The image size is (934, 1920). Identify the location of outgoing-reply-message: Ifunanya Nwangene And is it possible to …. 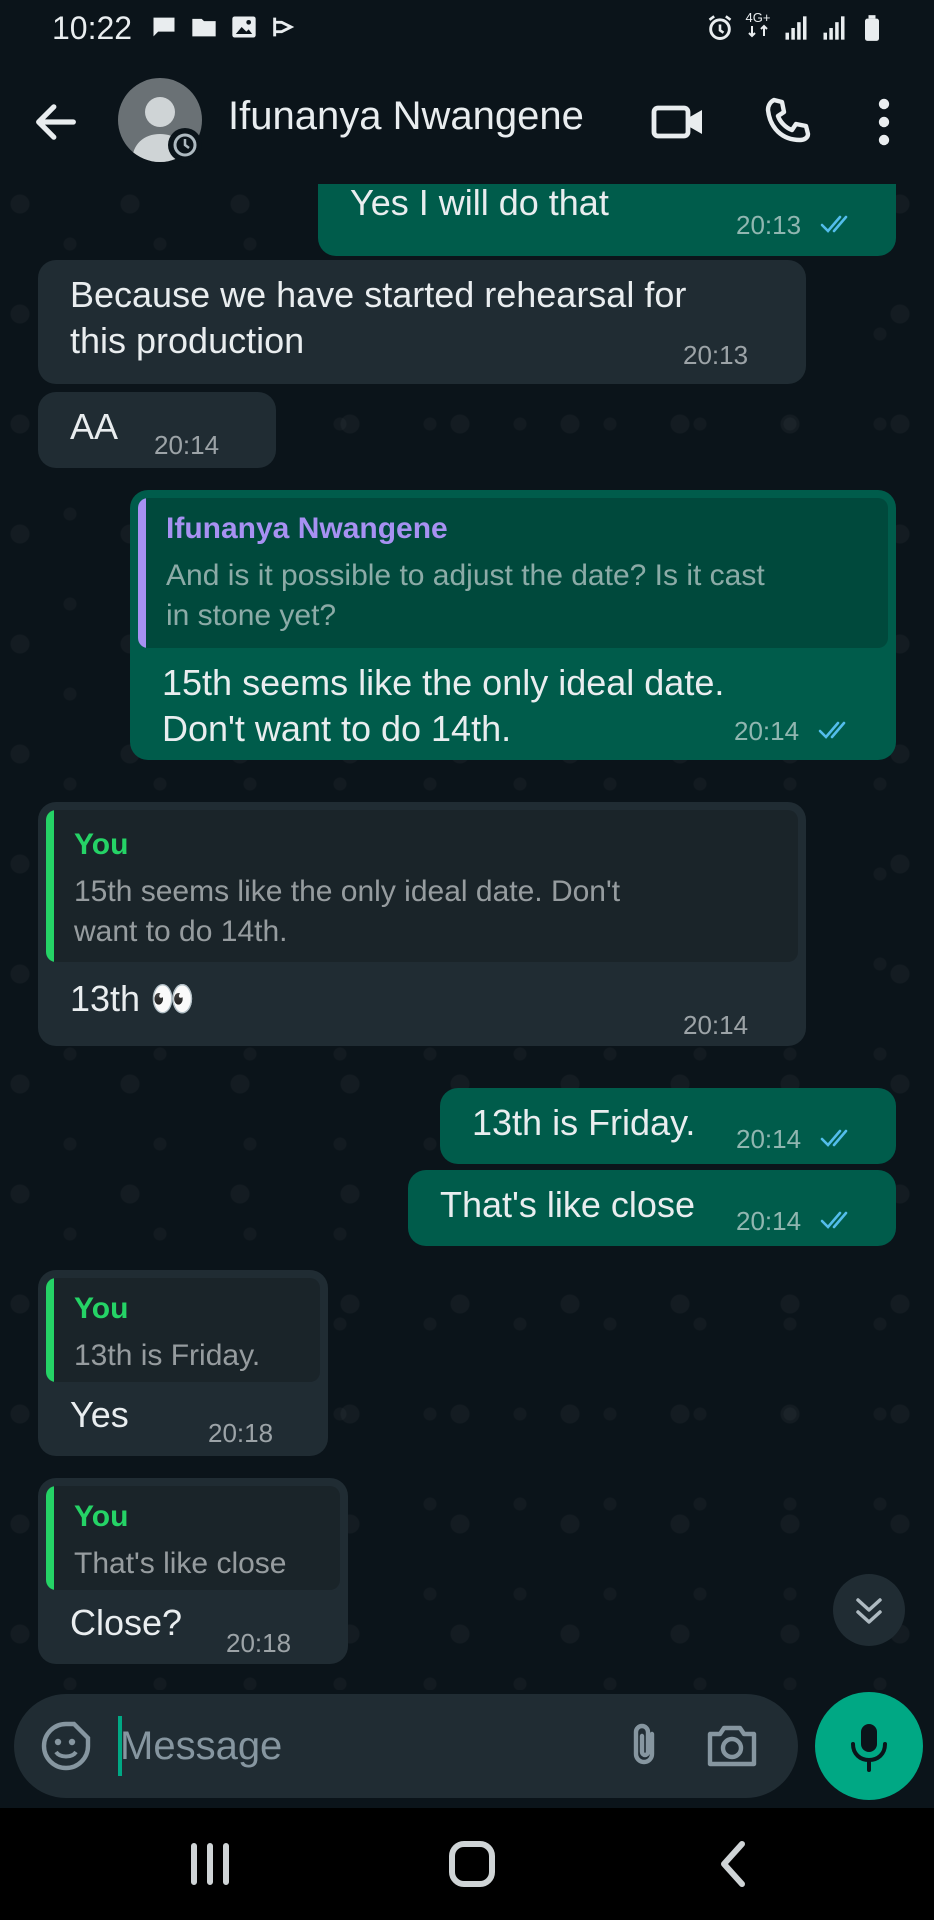
(513, 625).